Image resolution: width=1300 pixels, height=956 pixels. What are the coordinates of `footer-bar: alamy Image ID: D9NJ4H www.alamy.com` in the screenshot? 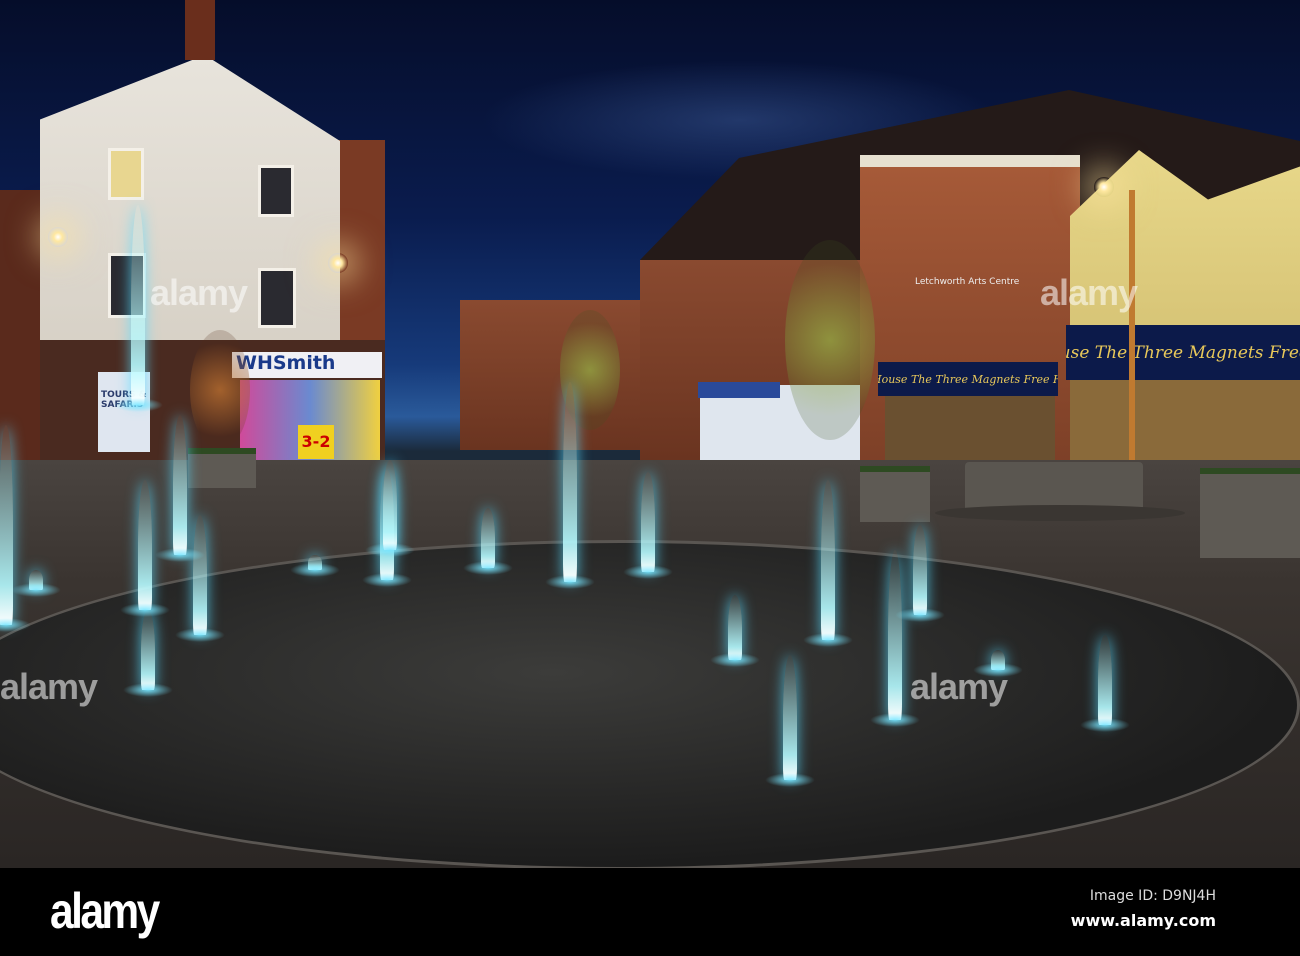 It's located at (650, 912).